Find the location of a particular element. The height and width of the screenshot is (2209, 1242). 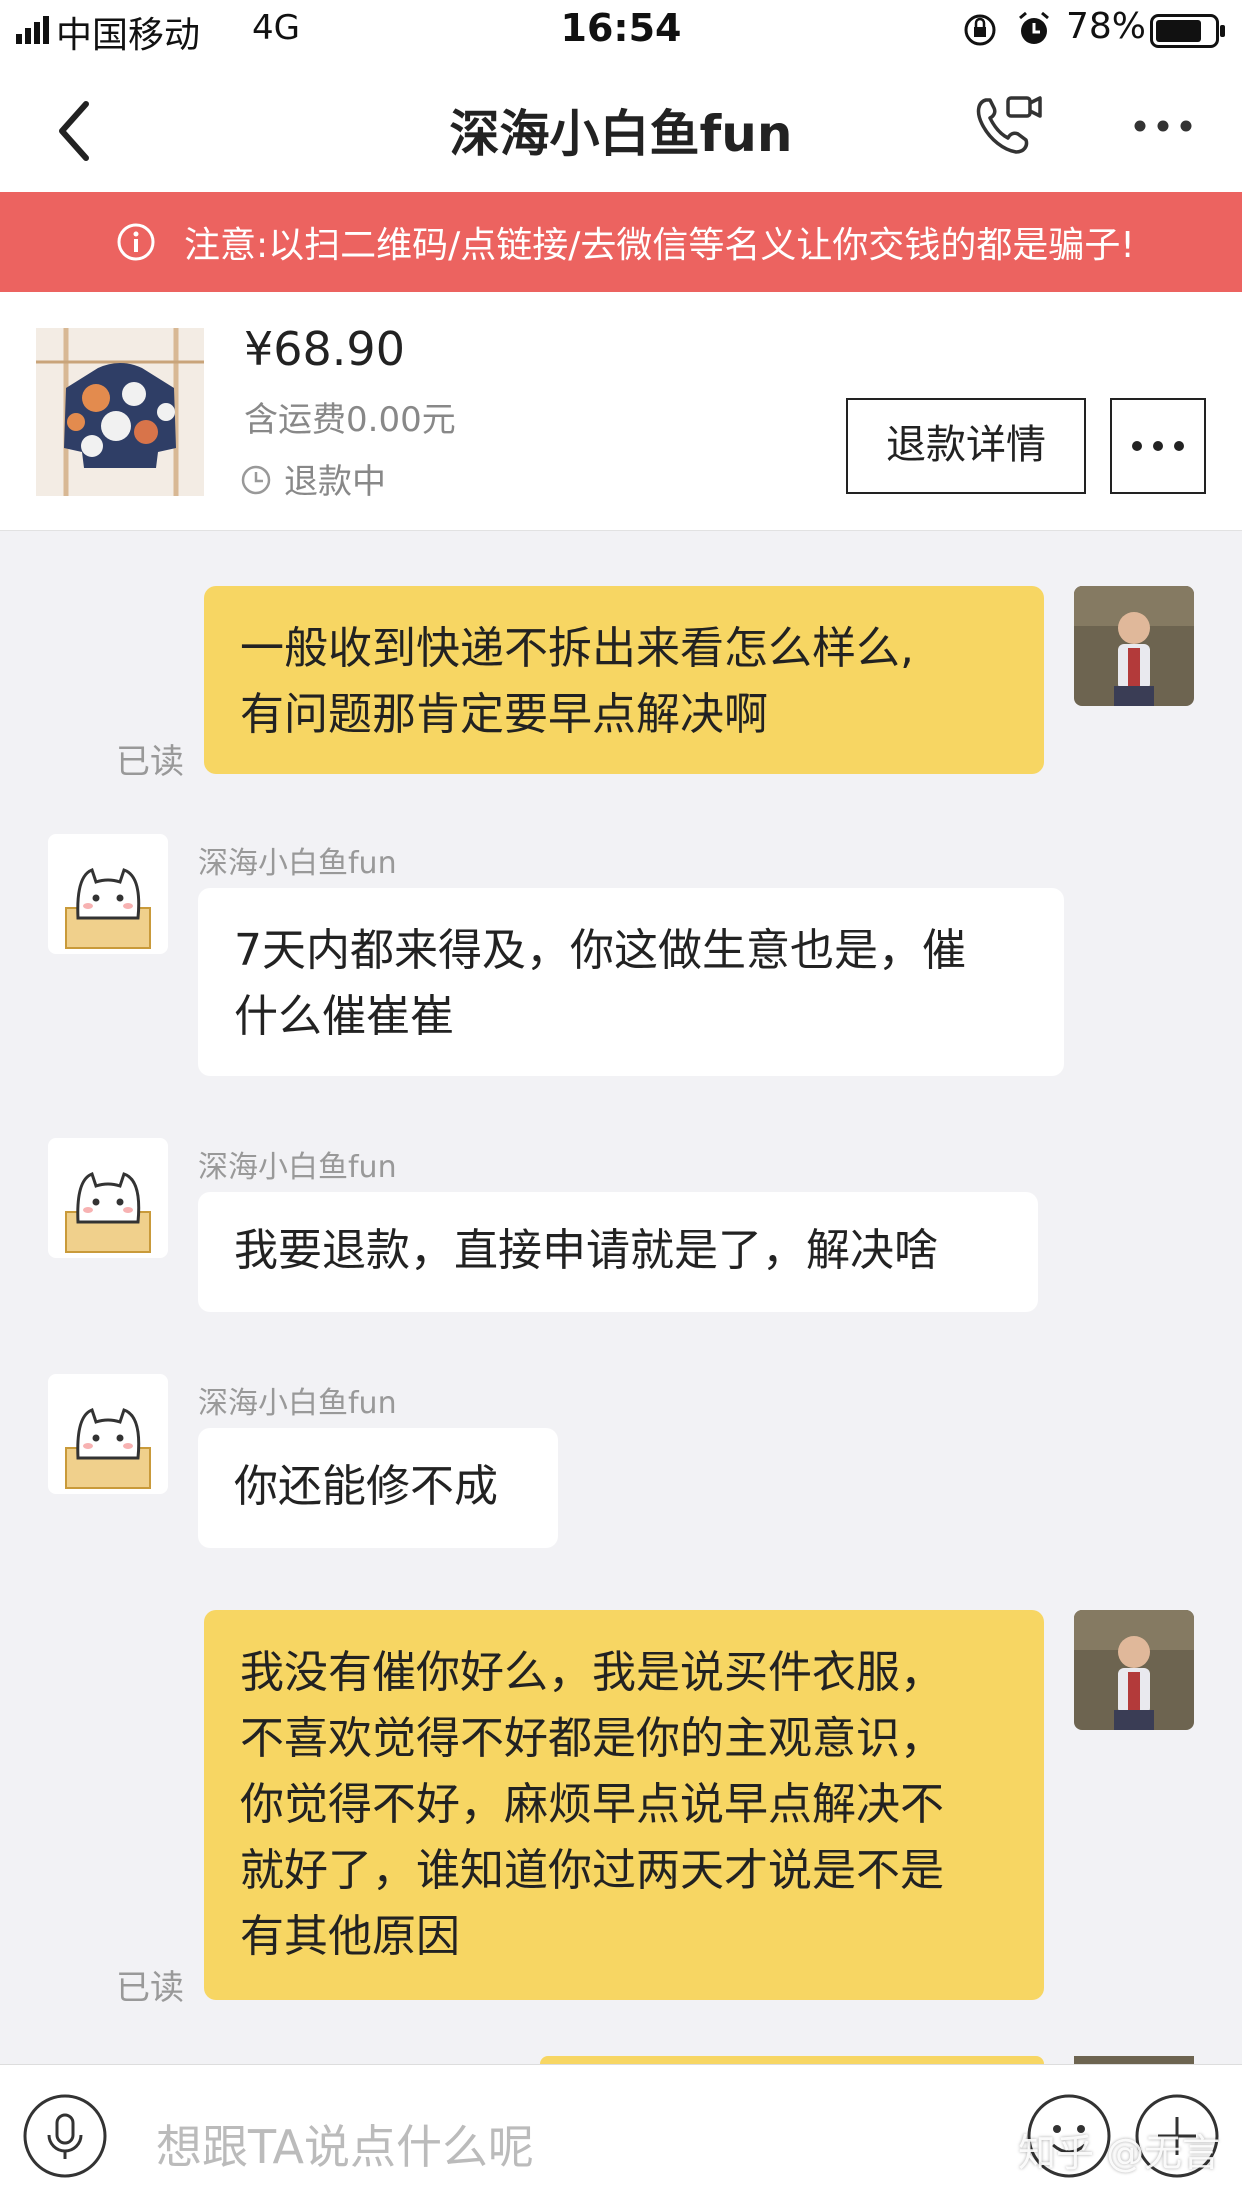

video-call-icon is located at coordinates (1008, 125).